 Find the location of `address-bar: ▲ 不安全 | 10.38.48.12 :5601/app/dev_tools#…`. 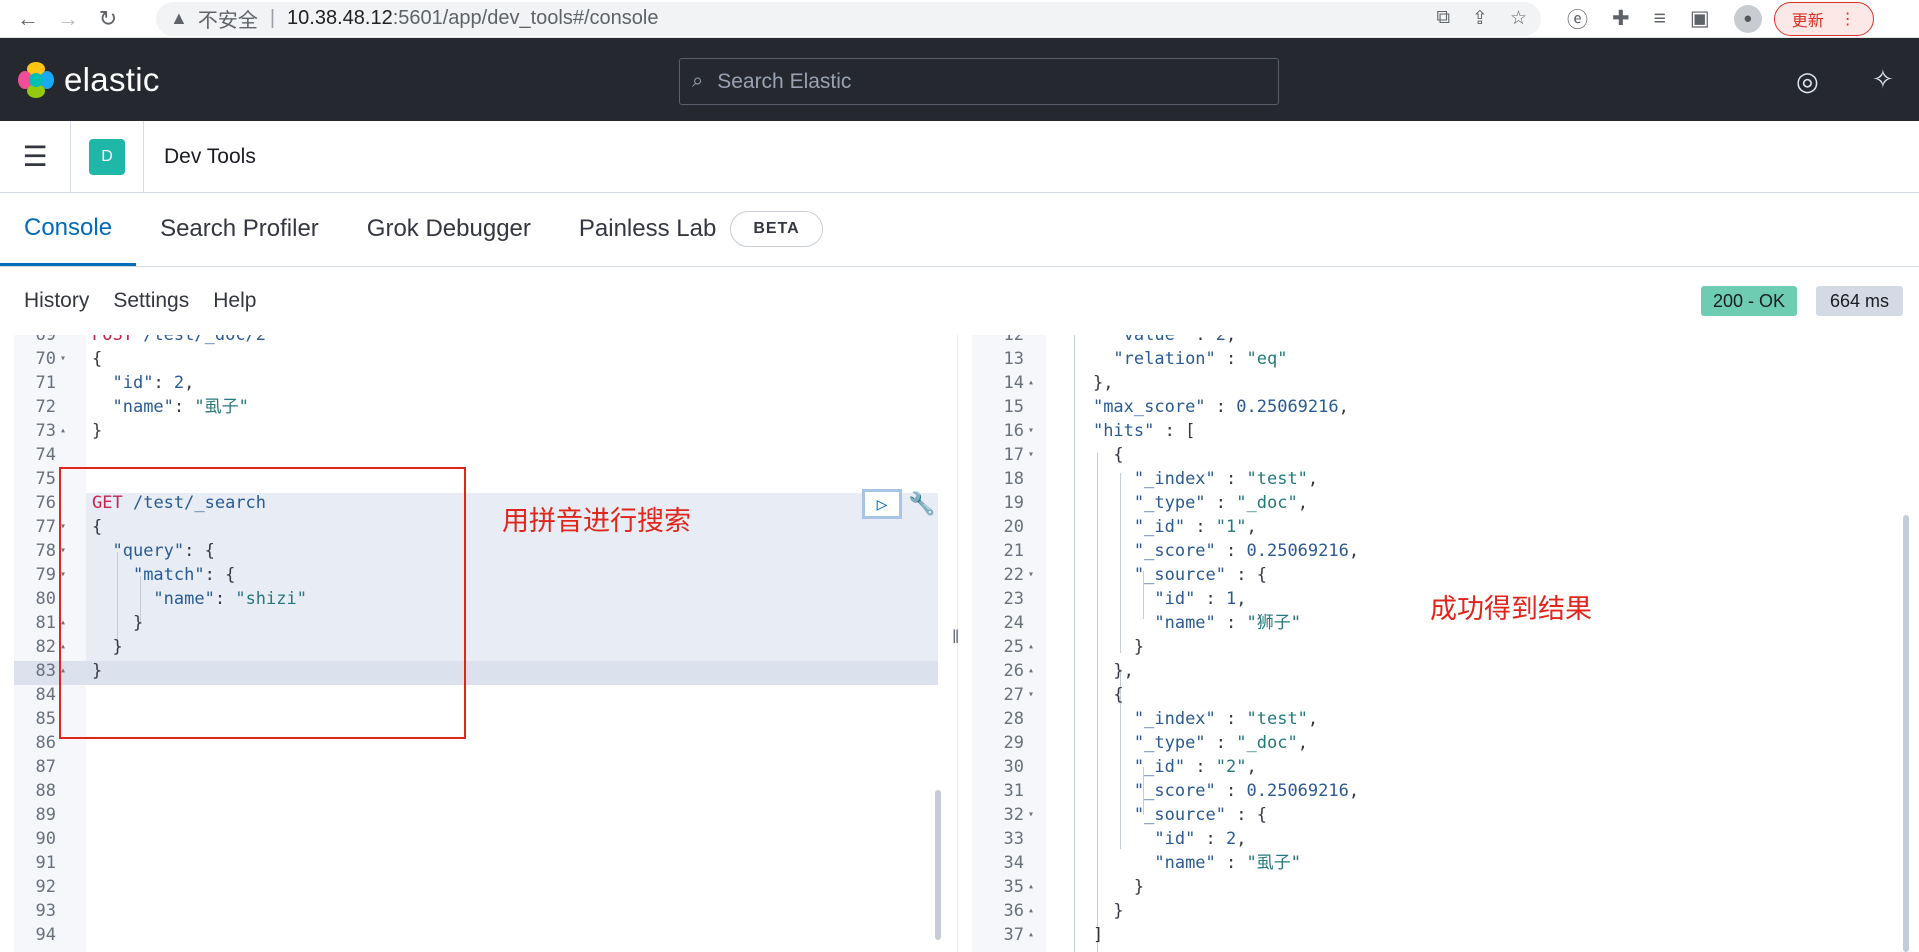

address-bar: ▲ 不安全 | 10.38.48.12 :5601/app/dev_tools#… is located at coordinates (848, 18).